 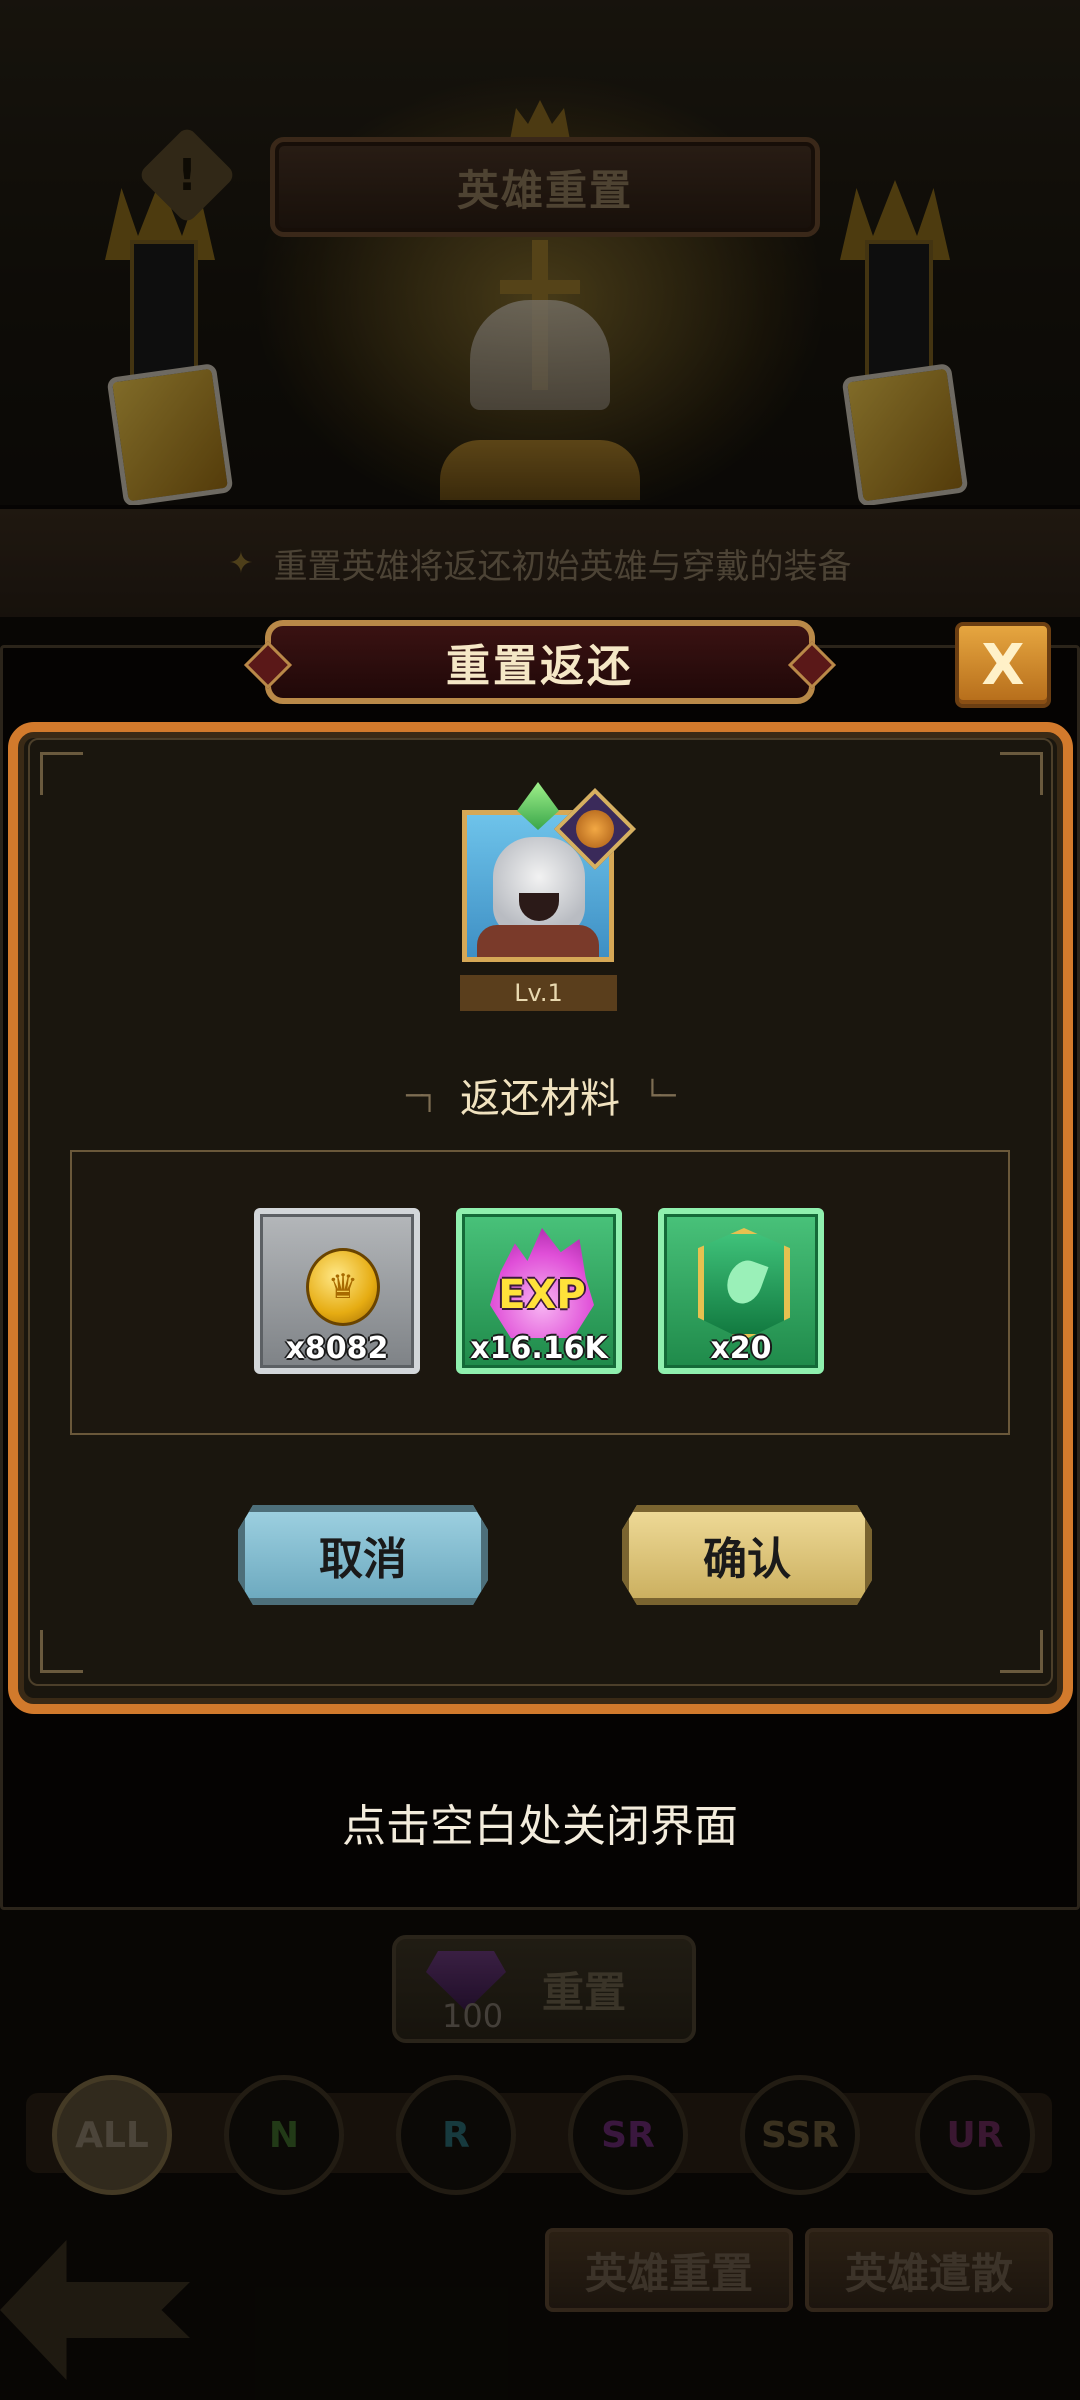 I want to click on section-title-text: 返还材料, so click(x=540, y=1099).